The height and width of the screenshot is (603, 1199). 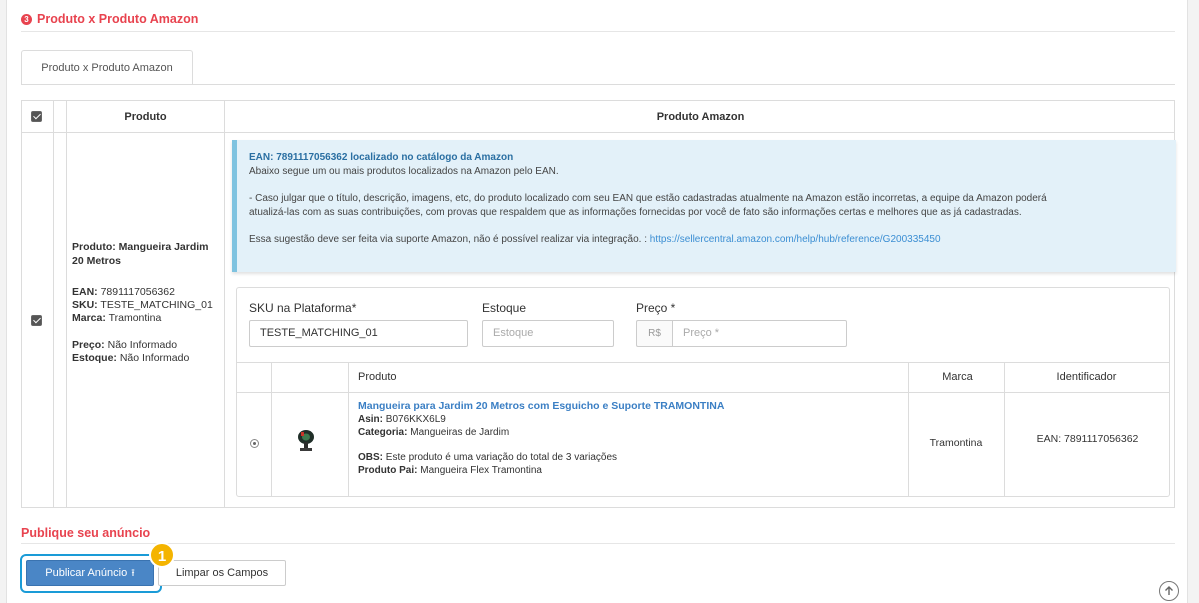 I want to click on obs-label: OBS:, so click(x=370, y=457).